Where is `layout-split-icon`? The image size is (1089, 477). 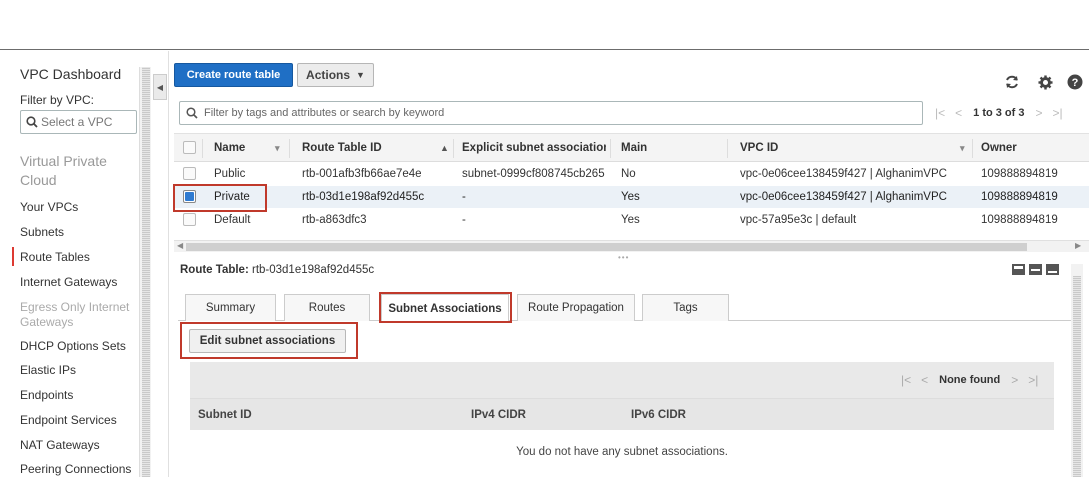 layout-split-icon is located at coordinates (1035, 269).